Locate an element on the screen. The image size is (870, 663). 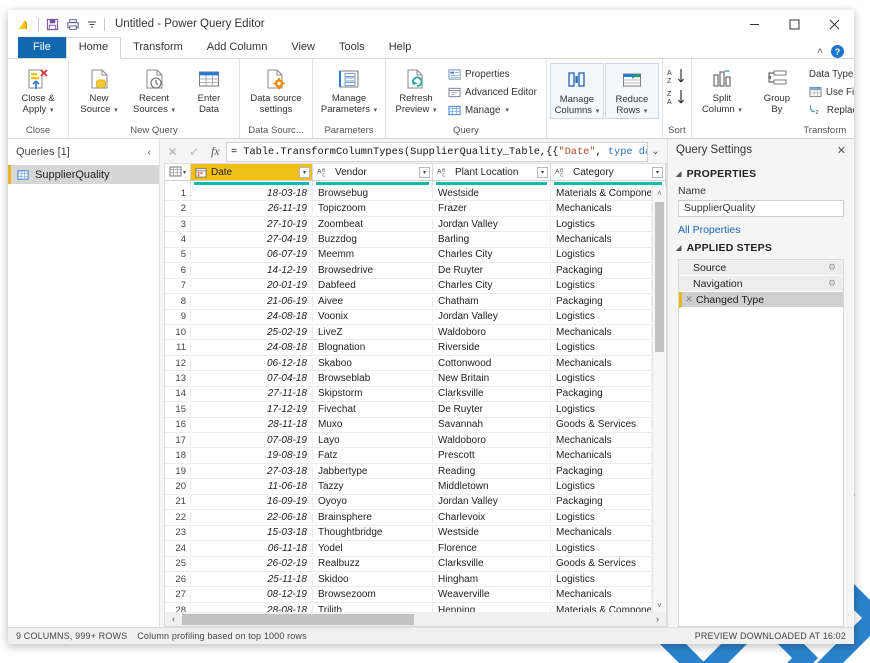
properties-button: Properties is located at coordinates (493, 74).